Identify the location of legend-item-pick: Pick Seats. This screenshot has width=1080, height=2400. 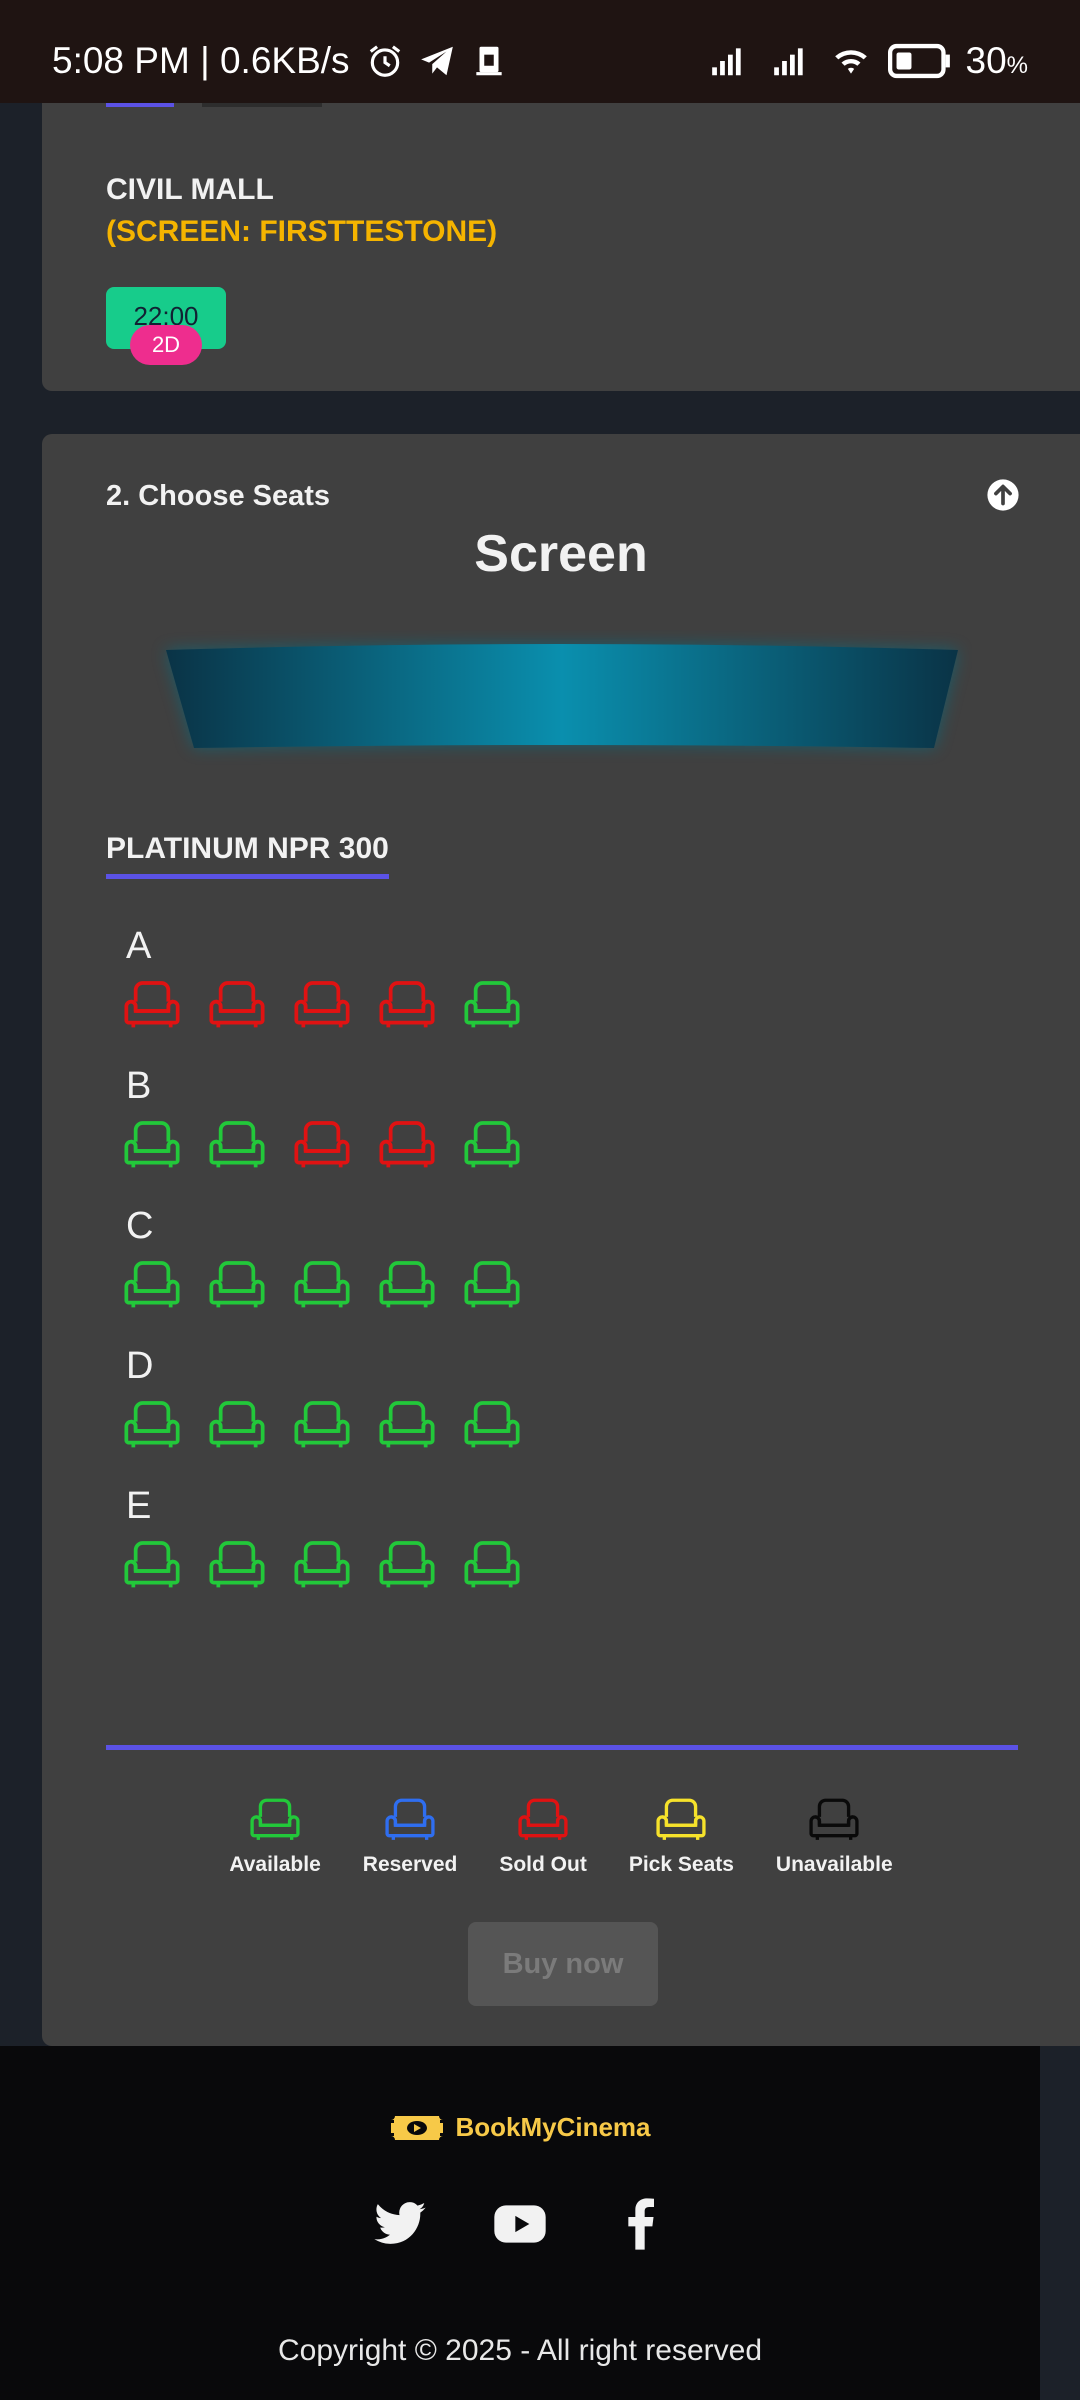
(681, 1835).